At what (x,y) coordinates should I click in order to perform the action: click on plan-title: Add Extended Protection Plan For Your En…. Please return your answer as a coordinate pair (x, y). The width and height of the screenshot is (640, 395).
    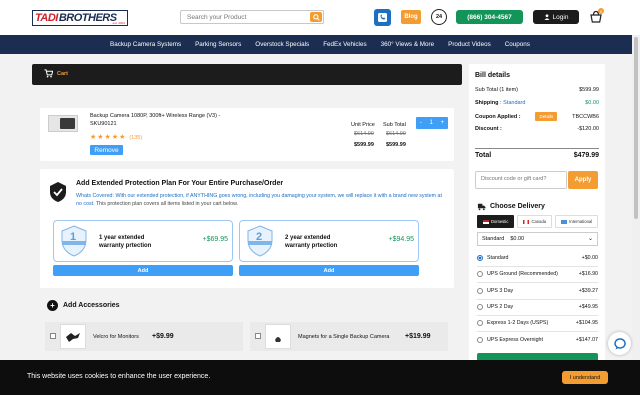
    Looking at the image, I should click on (180, 183).